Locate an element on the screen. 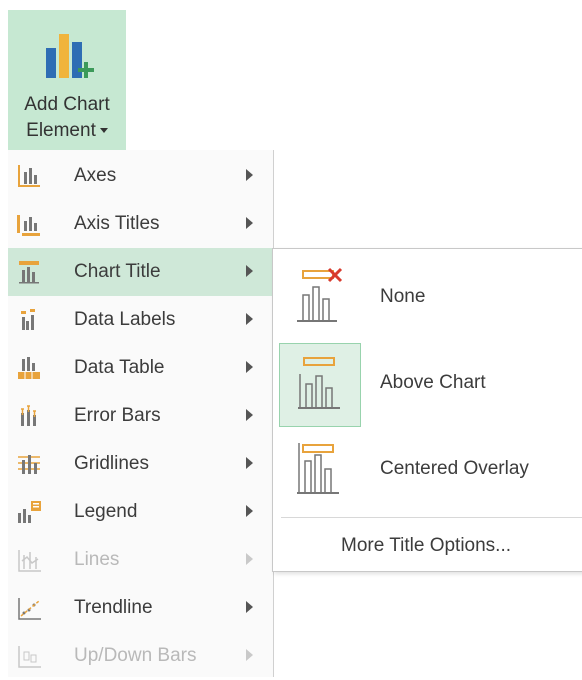 This screenshot has width=582, height=680. error-bars-icon is located at coordinates (28, 415).